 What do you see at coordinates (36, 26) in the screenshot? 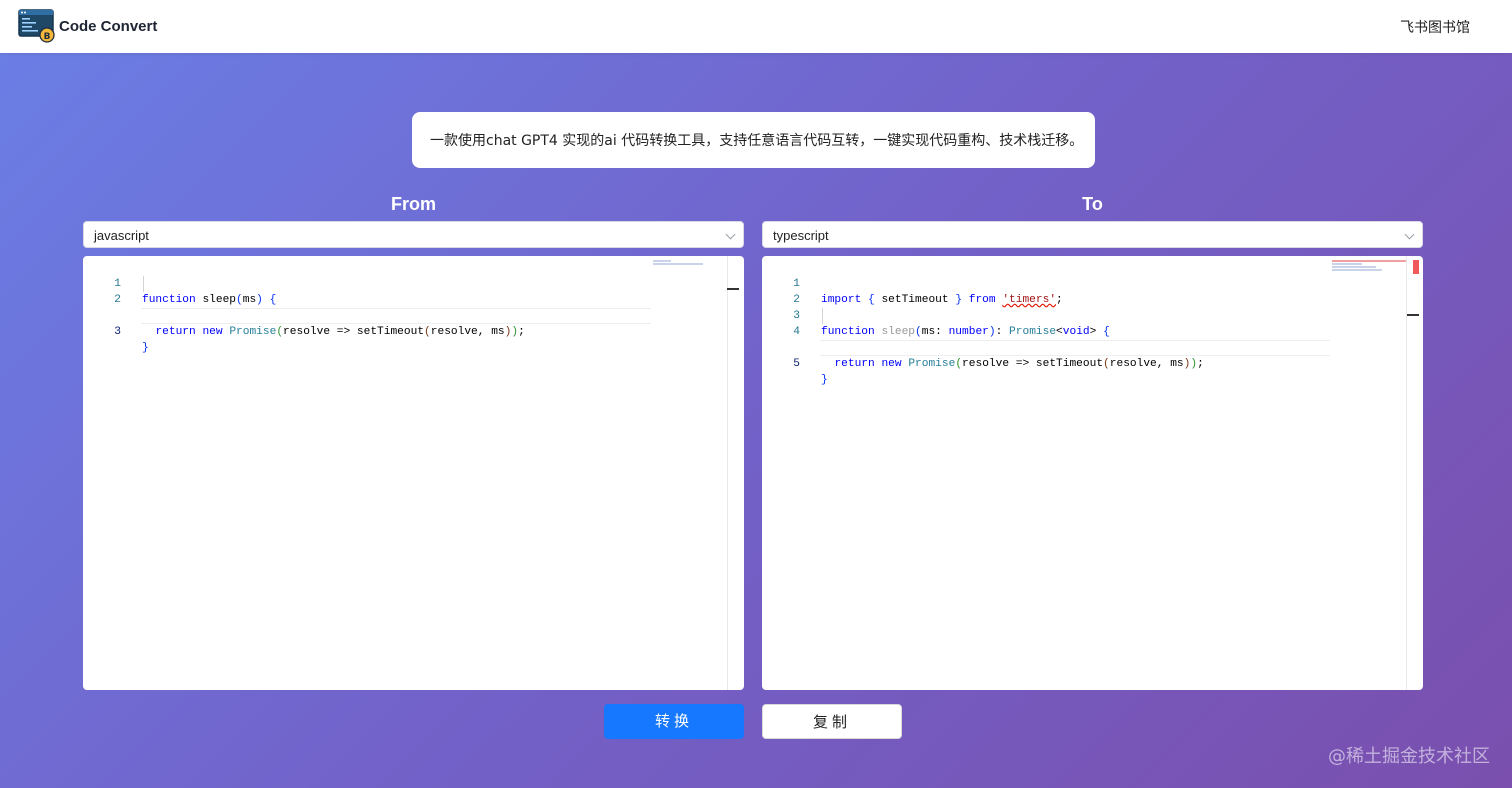
I see `code-window-bitcoin-icon: B` at bounding box center [36, 26].